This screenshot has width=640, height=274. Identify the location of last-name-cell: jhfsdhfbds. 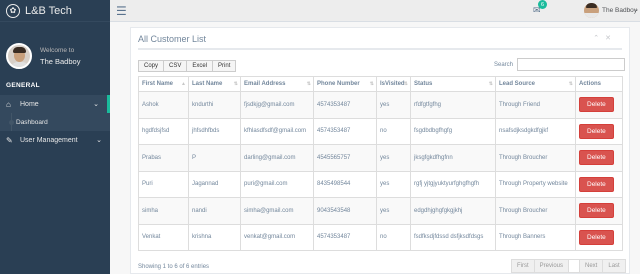
(214, 131).